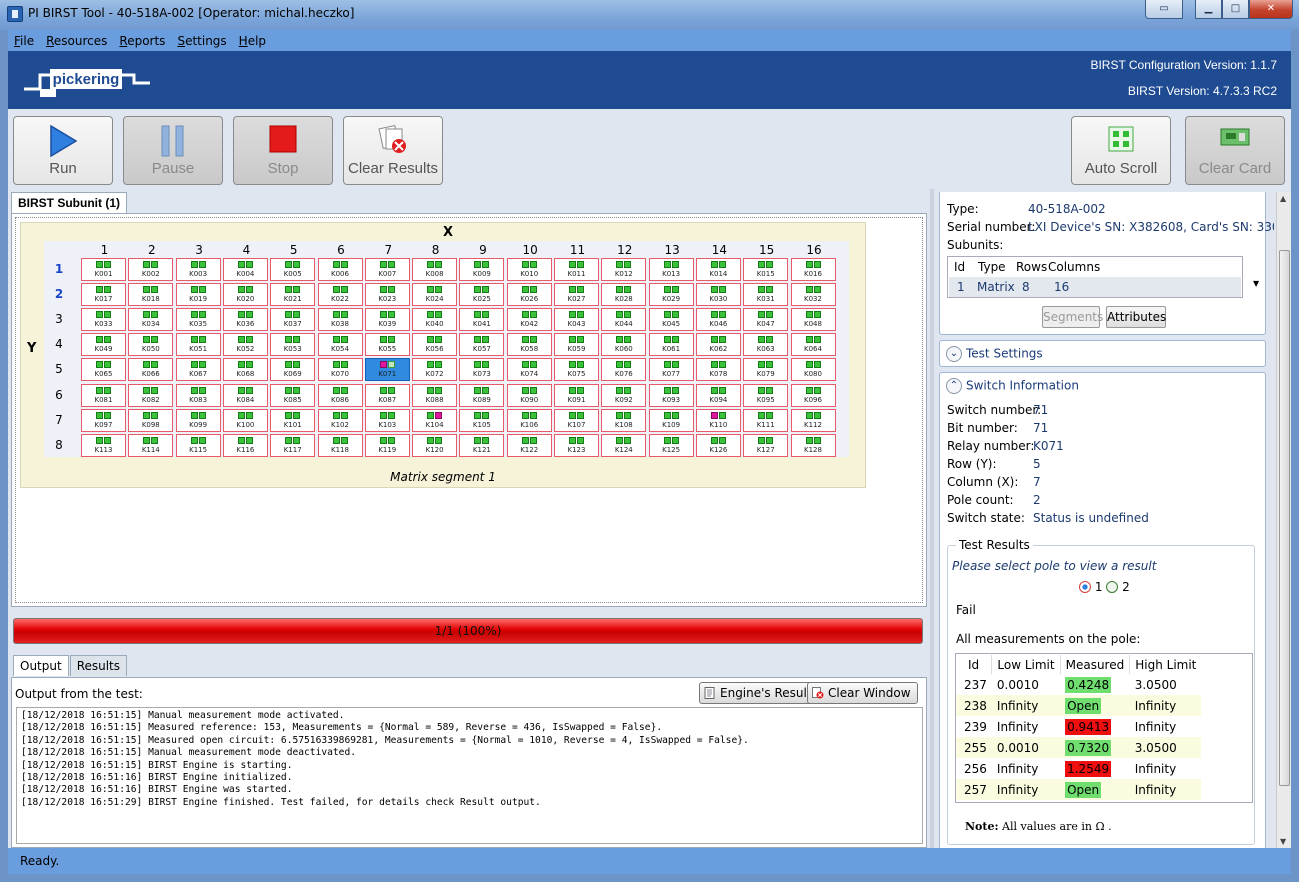 The height and width of the screenshot is (882, 1299). What do you see at coordinates (1256, 283) in the screenshot?
I see `table-scroll-down-icon: ▼` at bounding box center [1256, 283].